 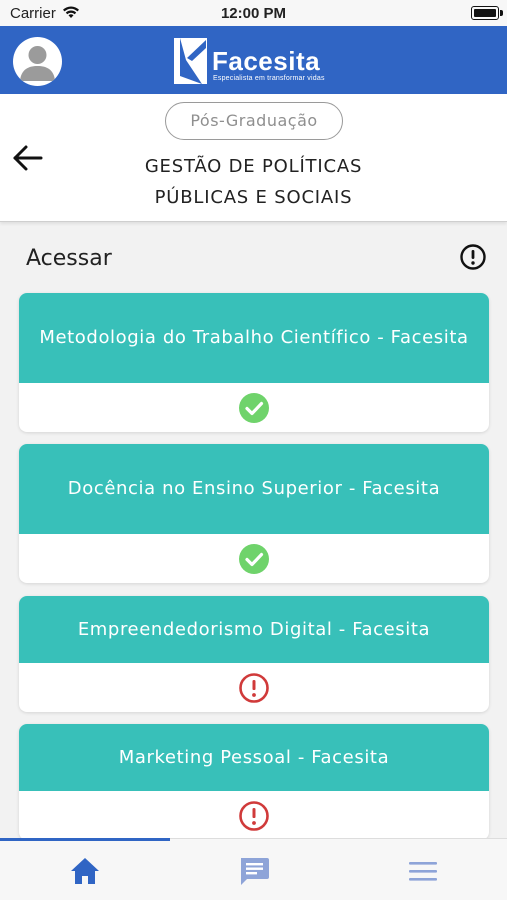 I want to click on course-title-line2: PÚBLICAS E SOCIAIS, so click(x=253, y=197).